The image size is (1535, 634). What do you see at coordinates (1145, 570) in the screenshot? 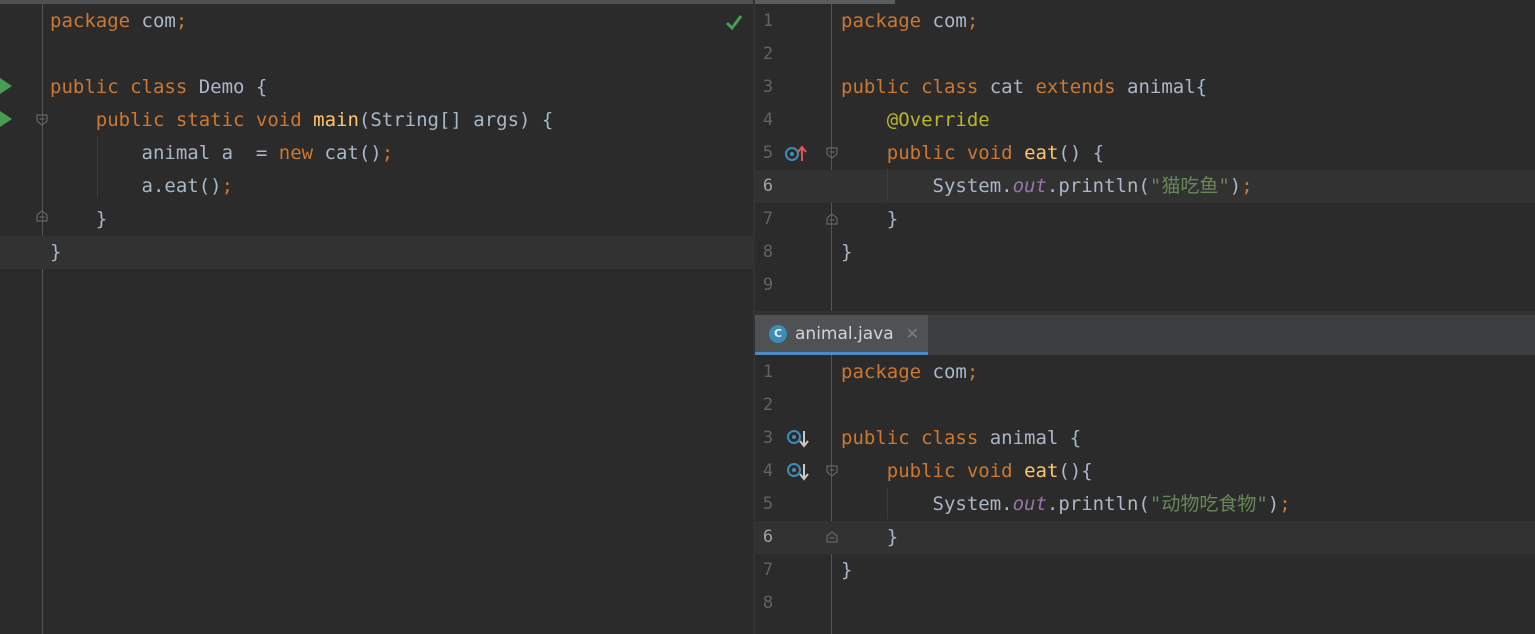
I see `code-line: 7}` at bounding box center [1145, 570].